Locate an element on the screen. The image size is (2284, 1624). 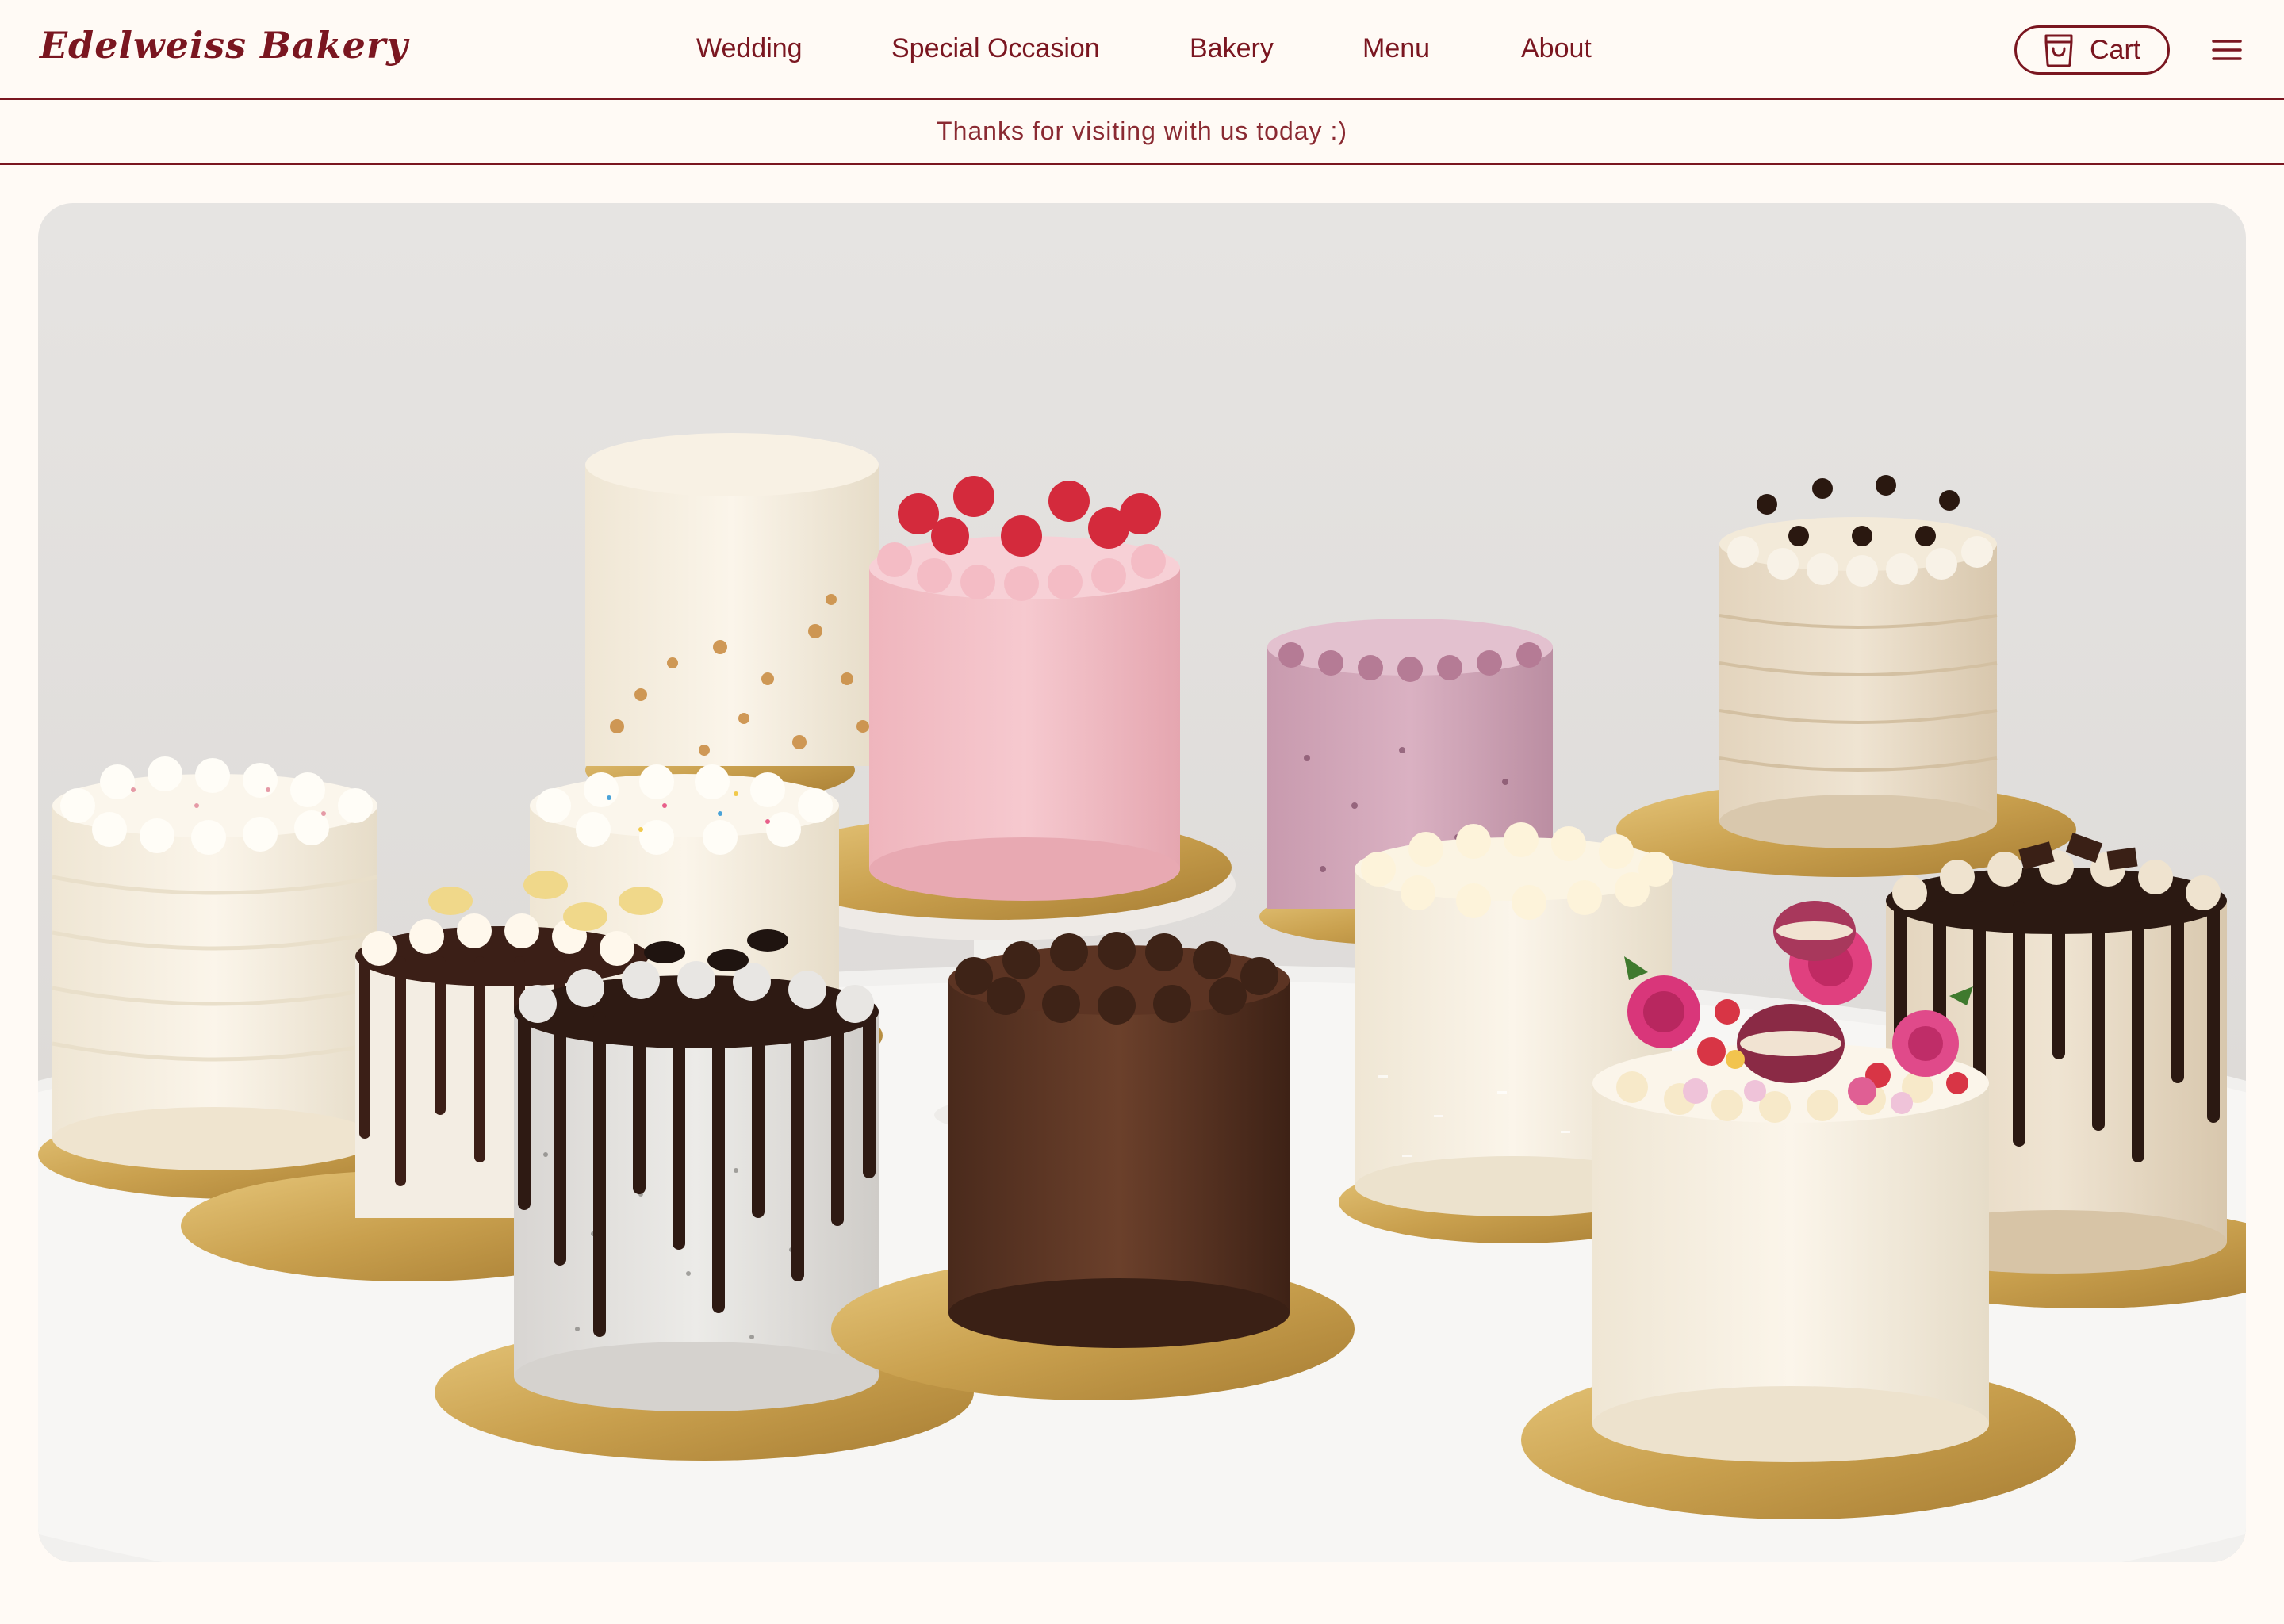
cart-label: Cart is located at coordinates (2115, 49).